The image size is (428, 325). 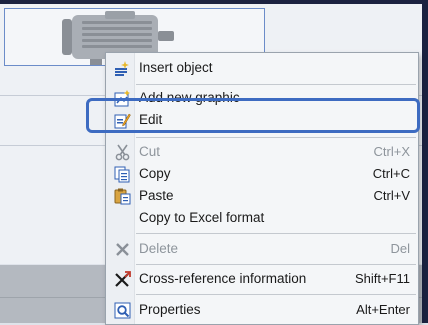 I want to click on cross-reference-icon, so click(x=123, y=279).